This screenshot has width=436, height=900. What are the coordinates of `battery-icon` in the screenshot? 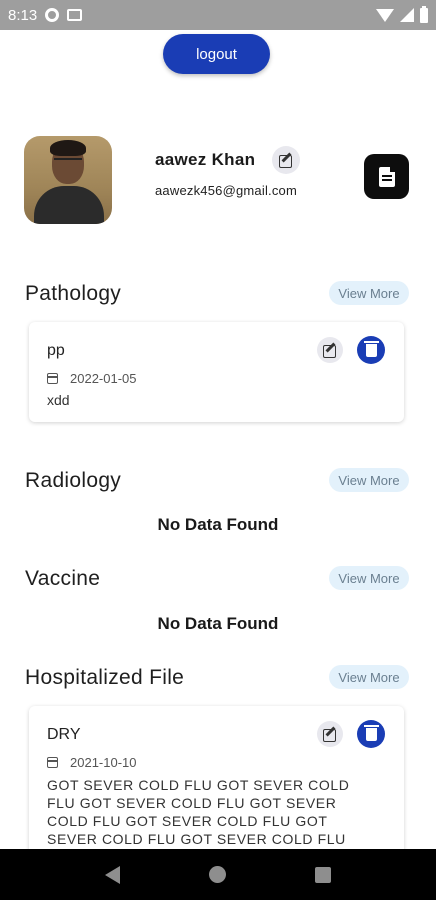 It's located at (424, 14).